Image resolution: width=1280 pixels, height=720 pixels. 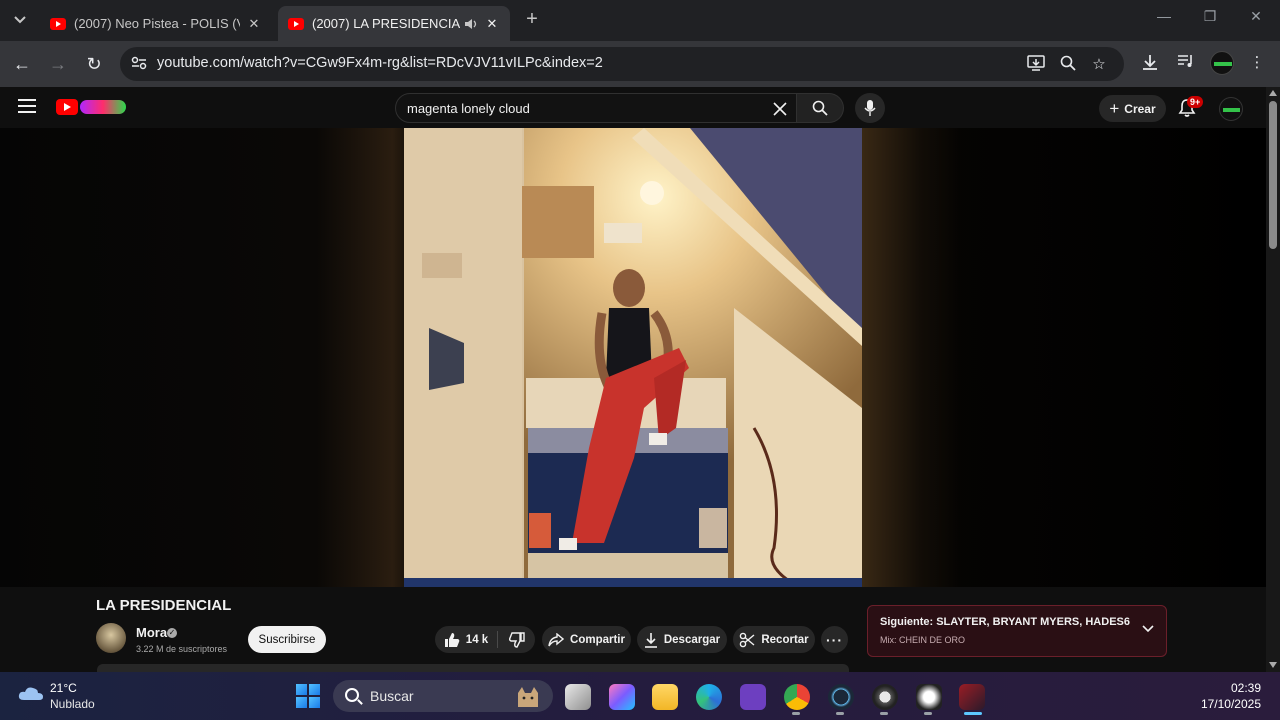 I want to click on create-label: Crear, so click(x=1140, y=108).